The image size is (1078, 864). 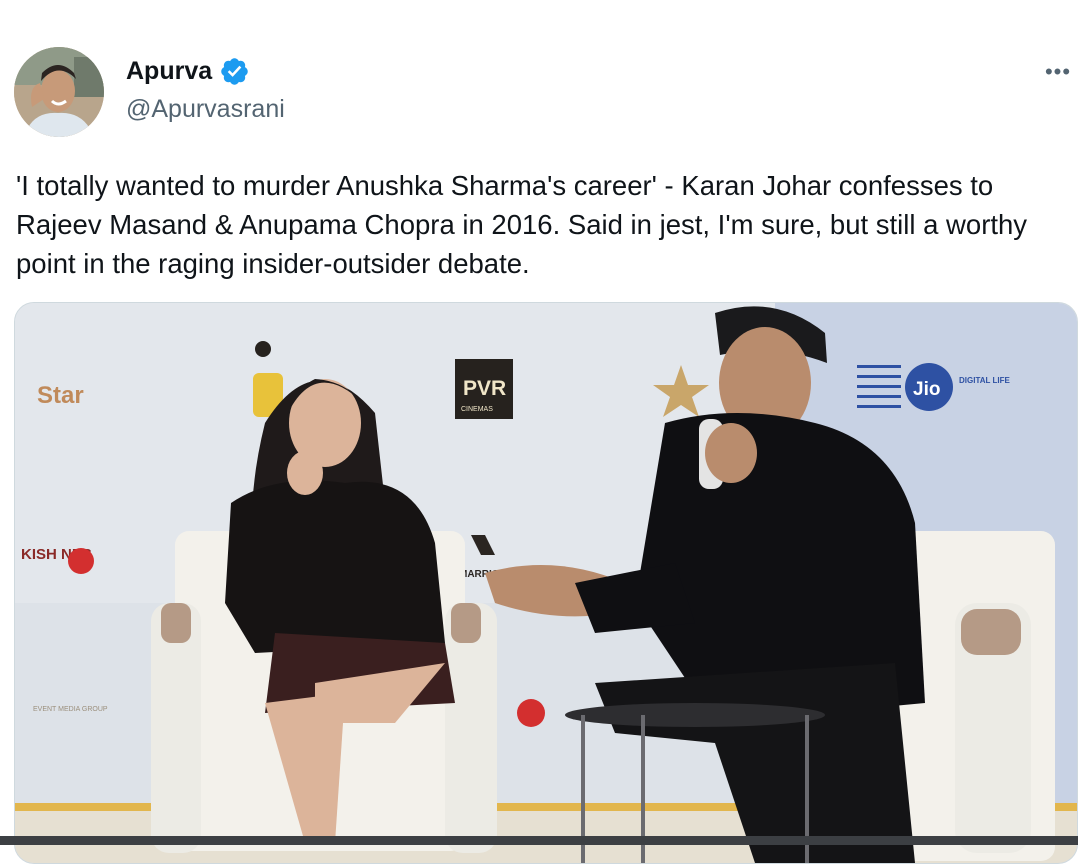 What do you see at coordinates (539, 840) in the screenshot?
I see `bottom-bar` at bounding box center [539, 840].